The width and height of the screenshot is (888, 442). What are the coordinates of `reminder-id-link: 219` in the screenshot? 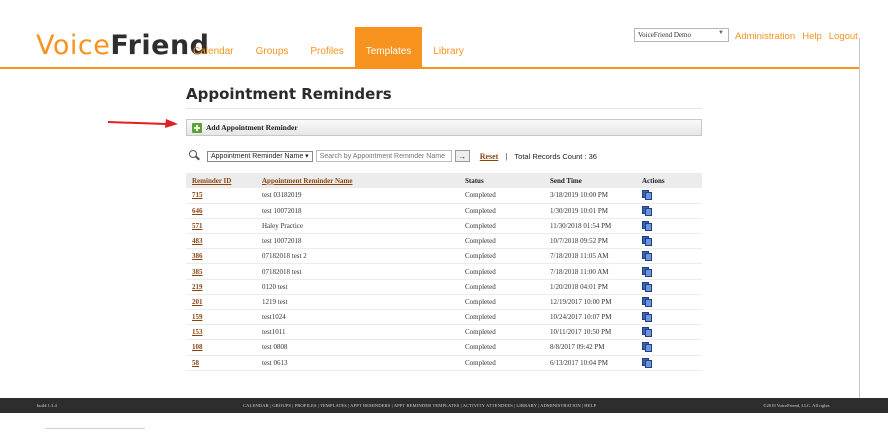 It's located at (221, 287).